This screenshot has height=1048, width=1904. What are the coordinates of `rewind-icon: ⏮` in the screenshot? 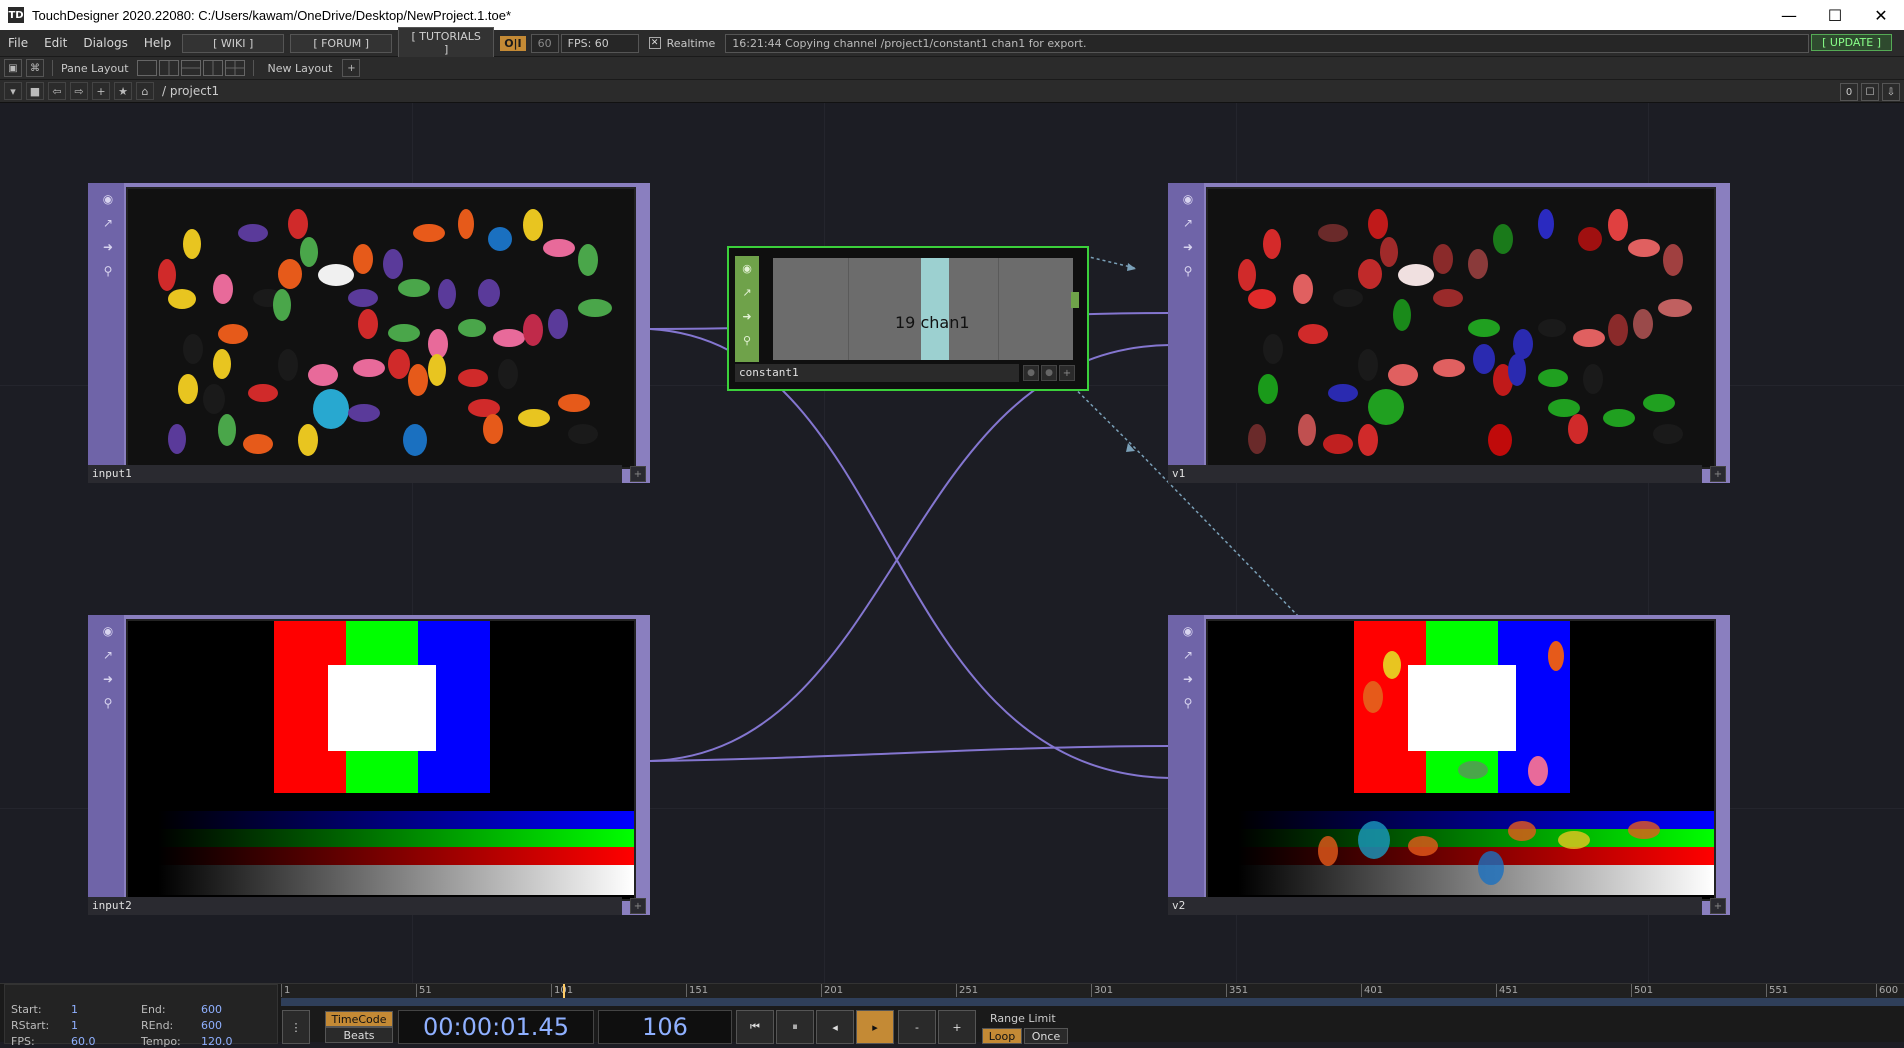 It's located at (755, 1027).